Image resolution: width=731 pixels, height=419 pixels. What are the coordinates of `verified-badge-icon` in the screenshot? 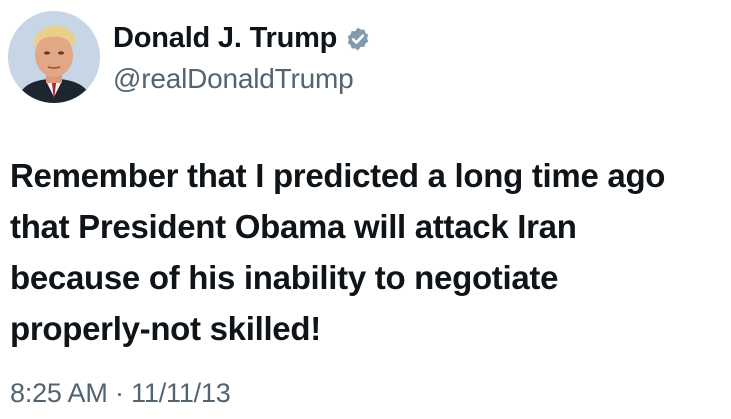 It's located at (358, 39).